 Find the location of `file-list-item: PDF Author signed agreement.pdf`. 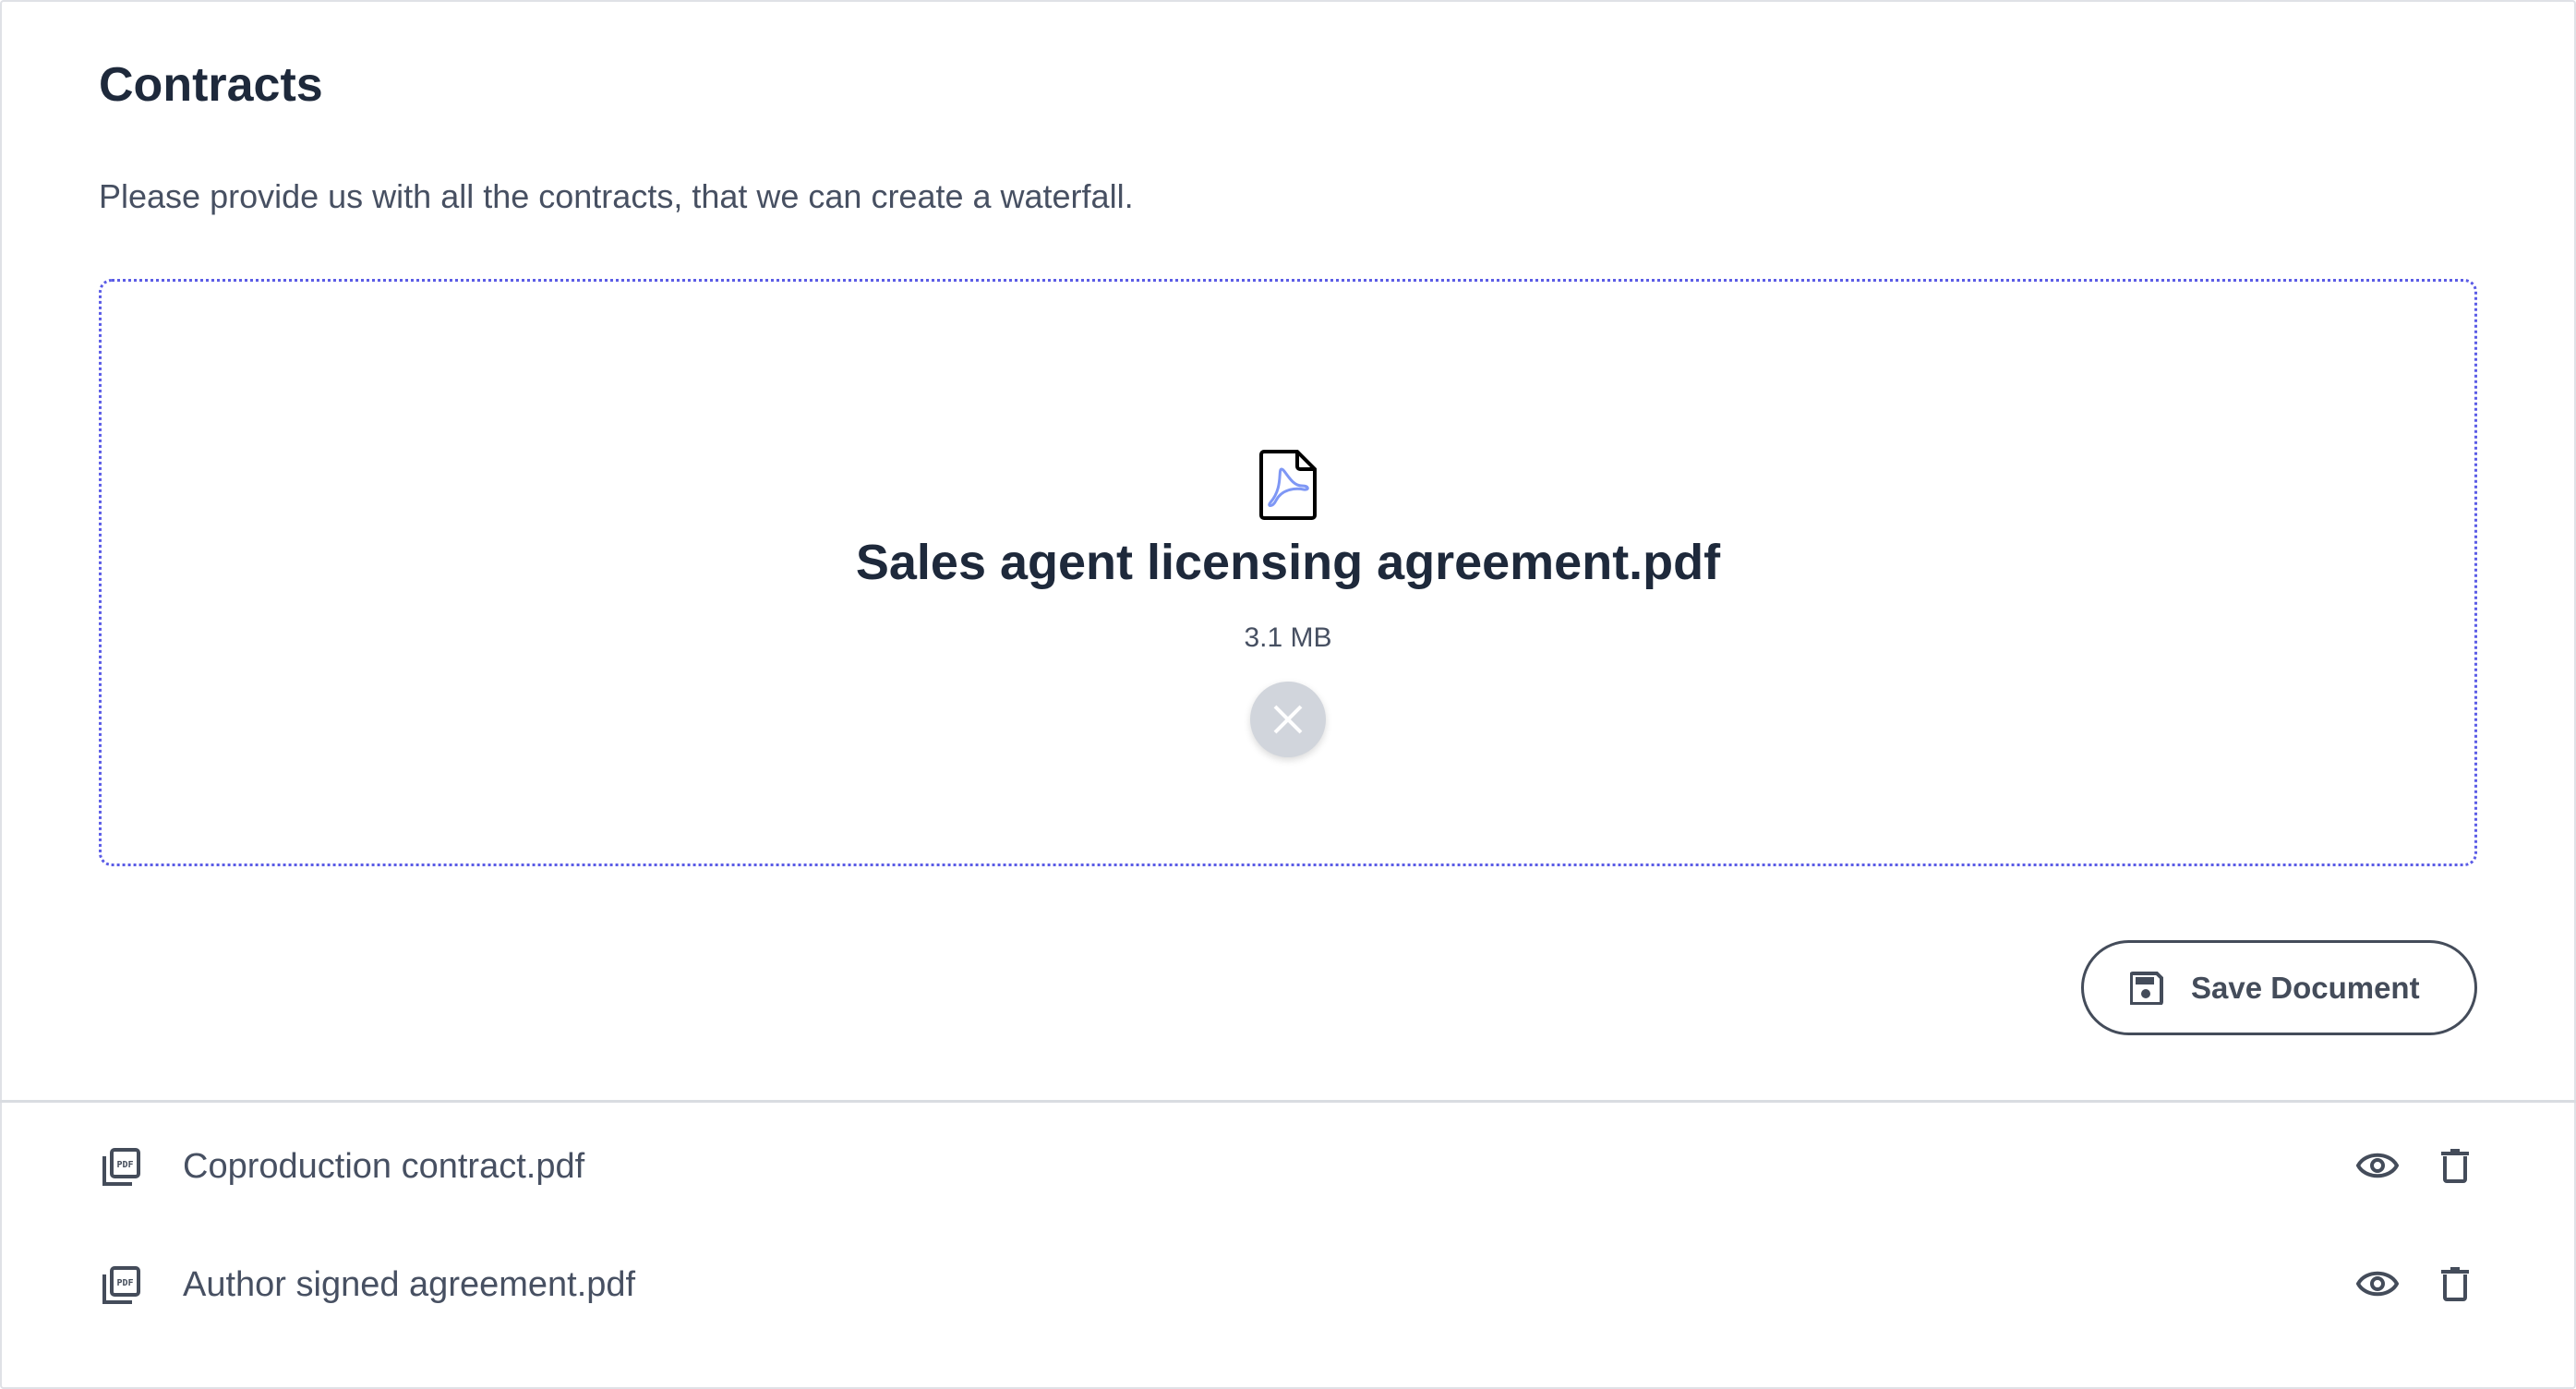

file-list-item: PDF Author signed agreement.pdf is located at coordinates (1288, 1285).